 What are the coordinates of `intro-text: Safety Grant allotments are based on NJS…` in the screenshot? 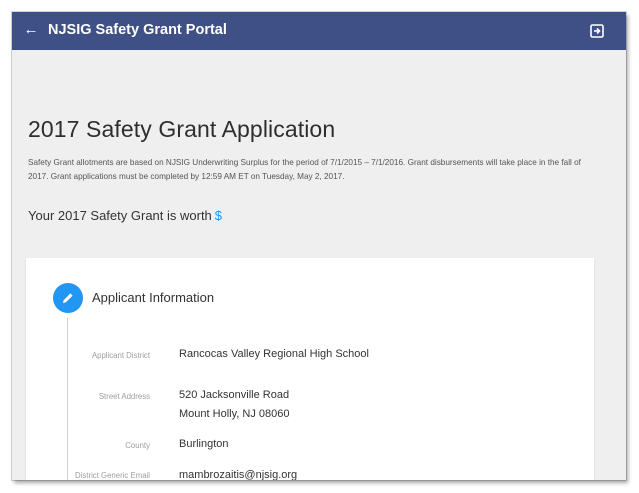 It's located at (304, 169).